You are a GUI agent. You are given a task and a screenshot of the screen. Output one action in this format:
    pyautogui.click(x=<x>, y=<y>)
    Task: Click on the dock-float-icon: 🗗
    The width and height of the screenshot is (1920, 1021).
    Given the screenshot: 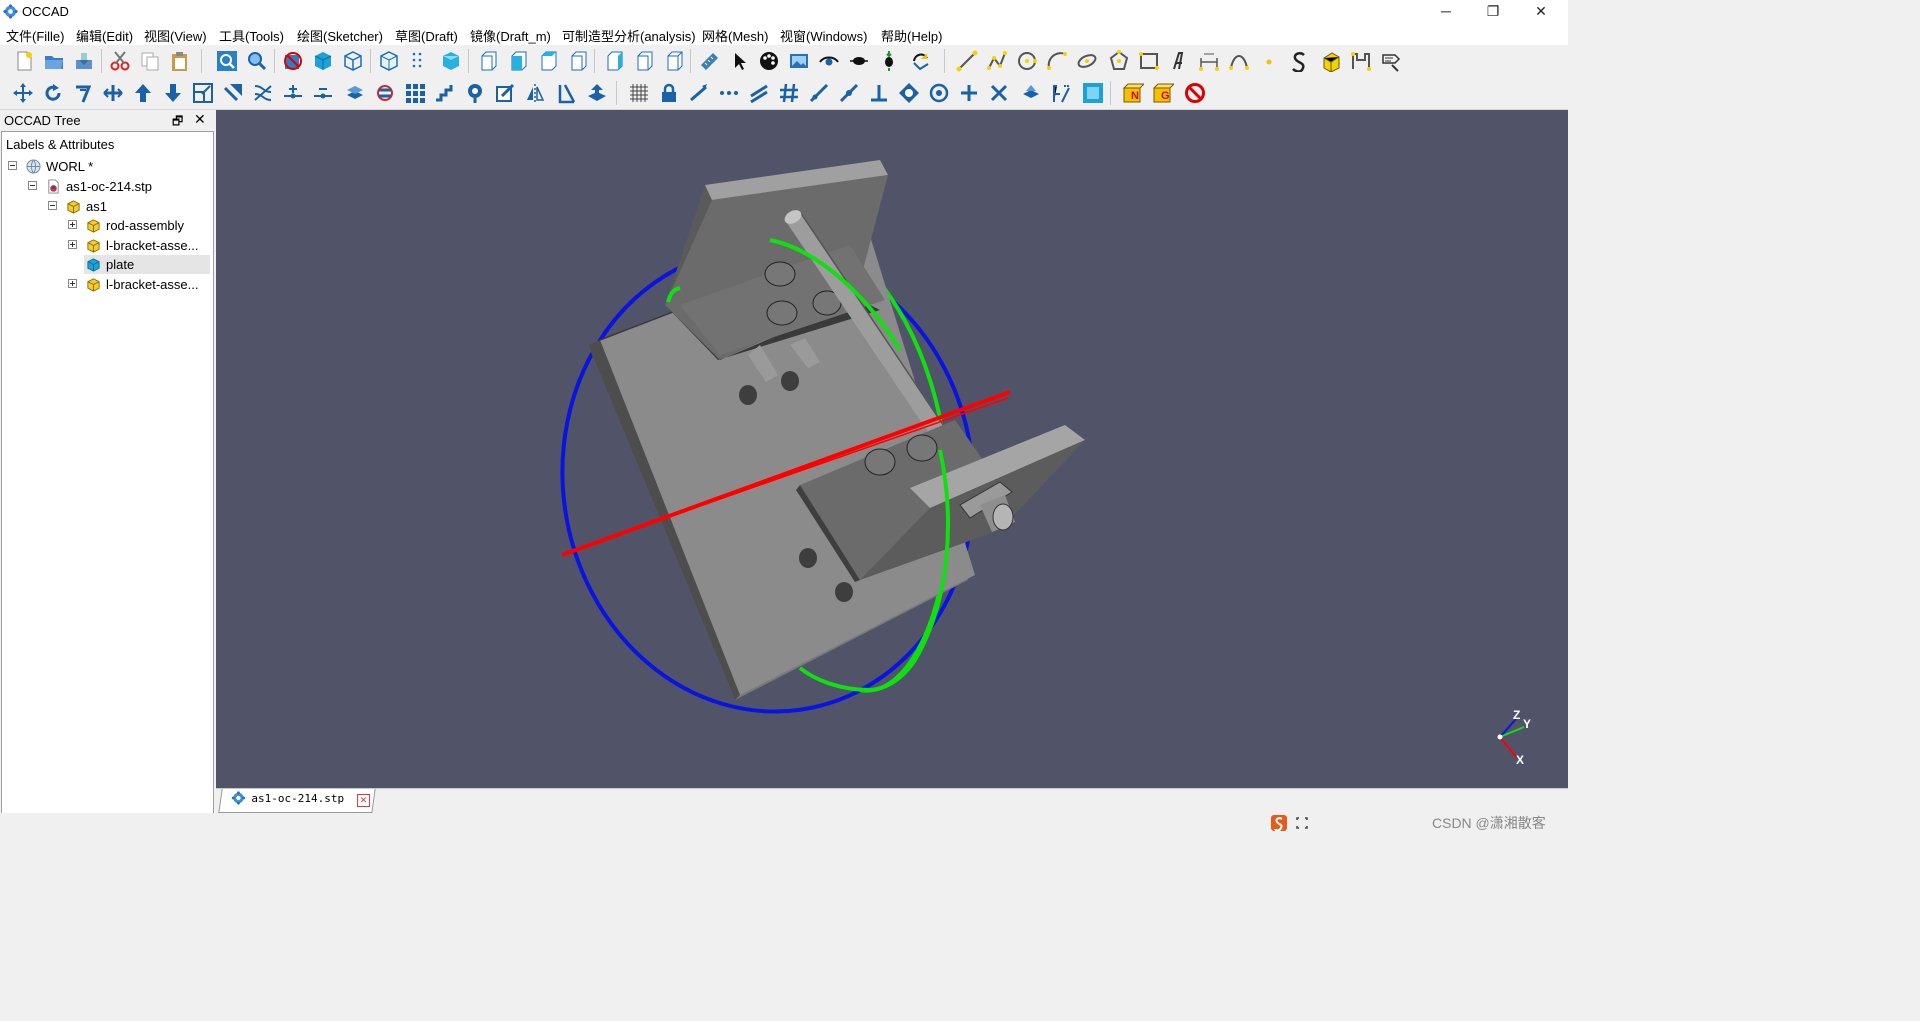 What is the action you would take?
    pyautogui.click(x=179, y=120)
    